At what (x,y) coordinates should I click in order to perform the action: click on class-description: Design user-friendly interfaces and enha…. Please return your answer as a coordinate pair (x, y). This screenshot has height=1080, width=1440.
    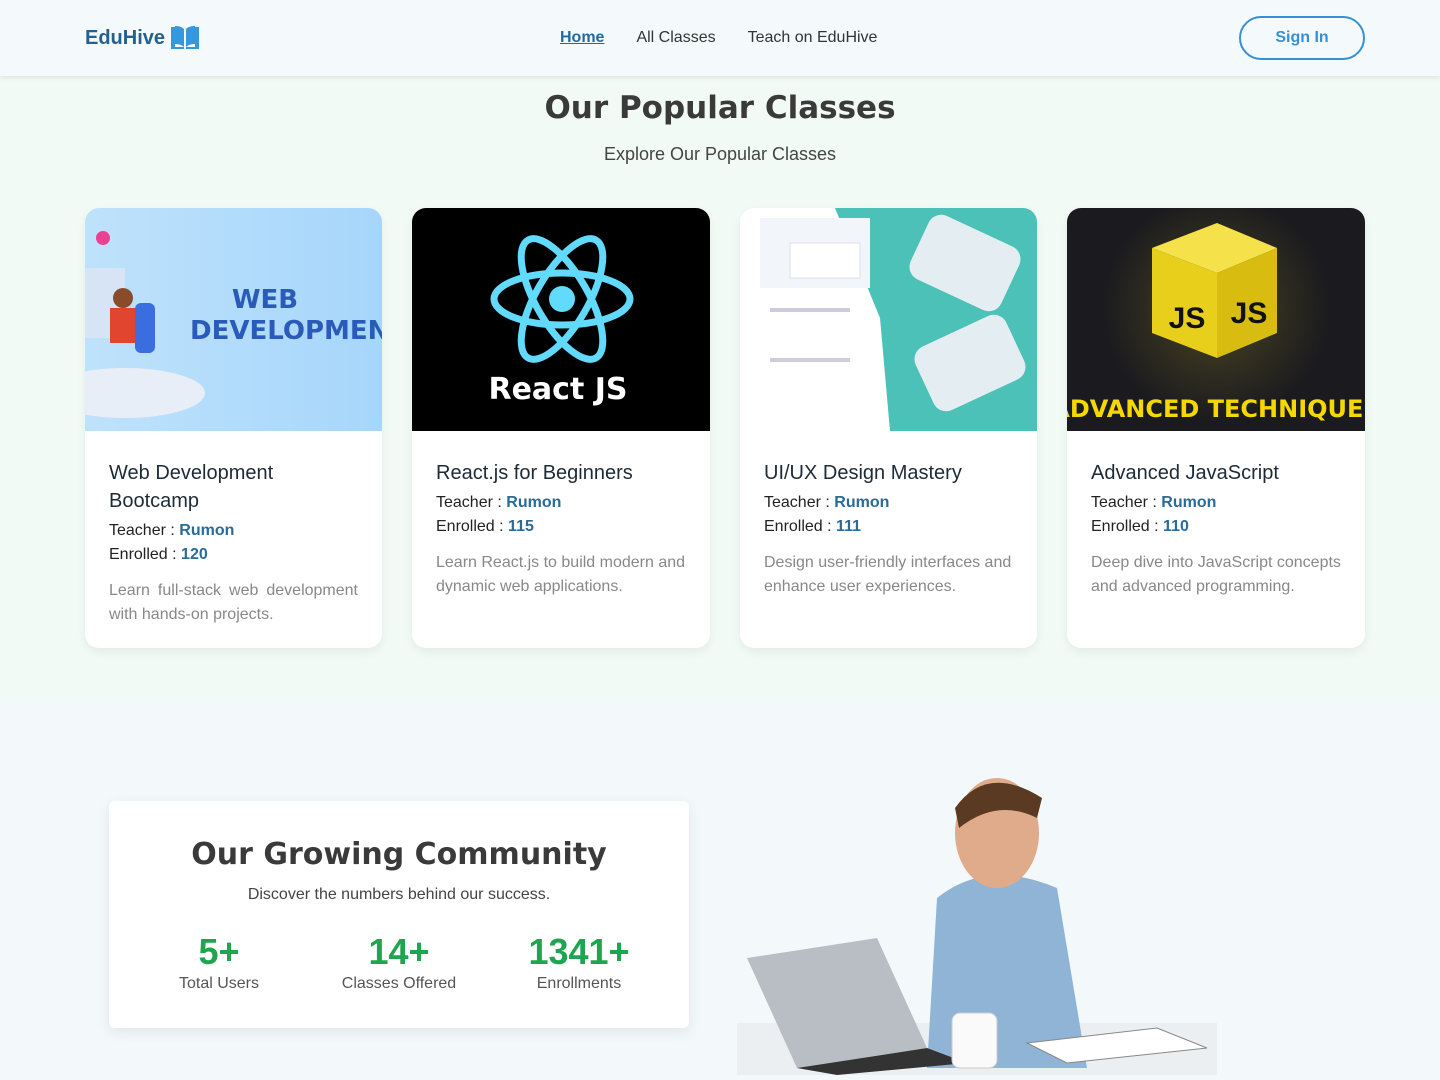
    Looking at the image, I should click on (888, 574).